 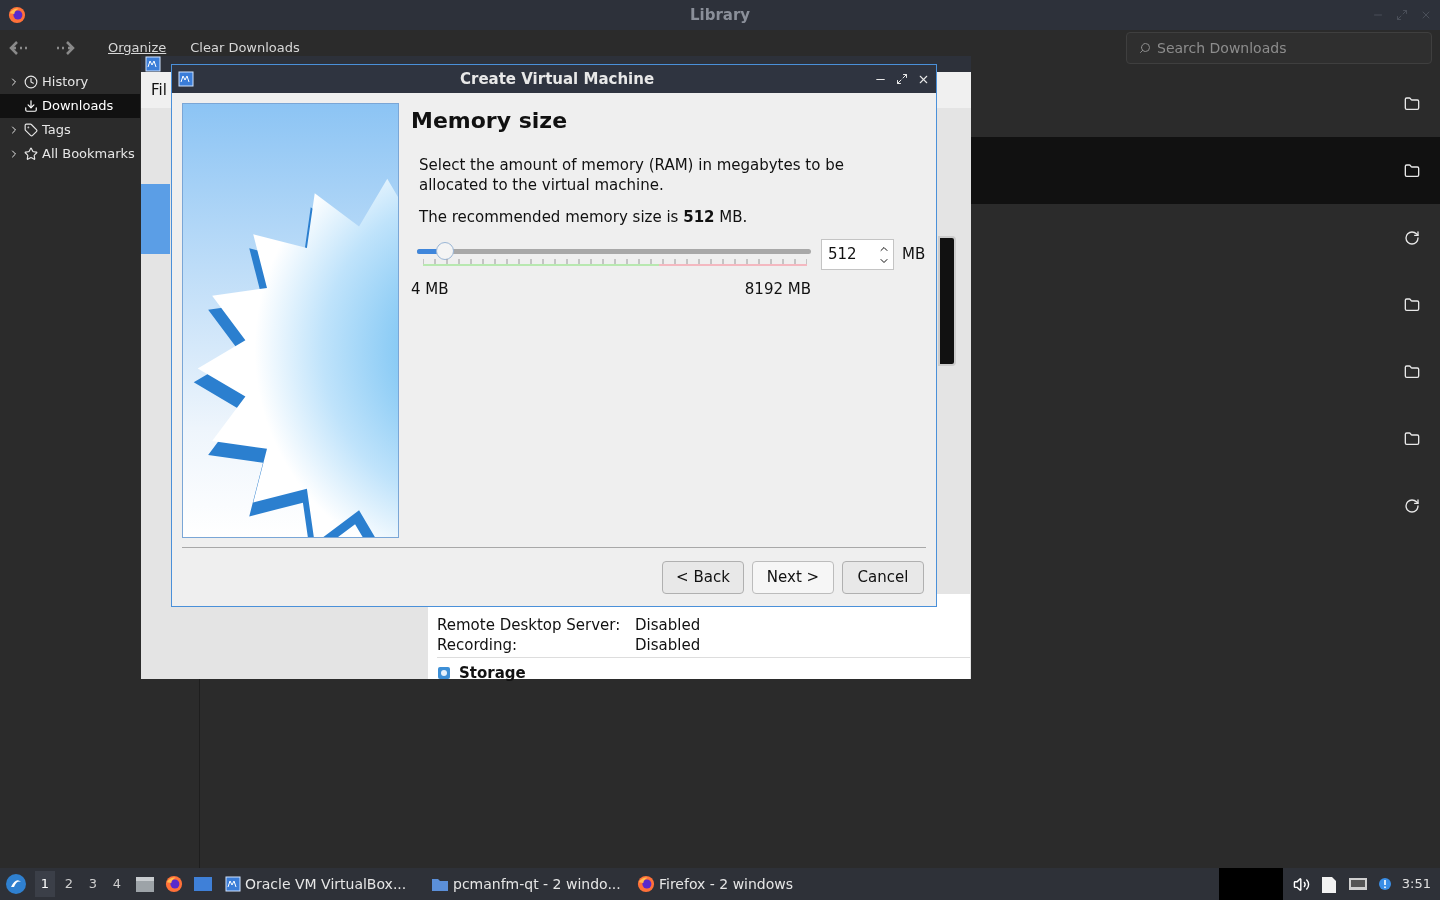 What do you see at coordinates (914, 255) in the screenshot?
I see `unit-label: MB` at bounding box center [914, 255].